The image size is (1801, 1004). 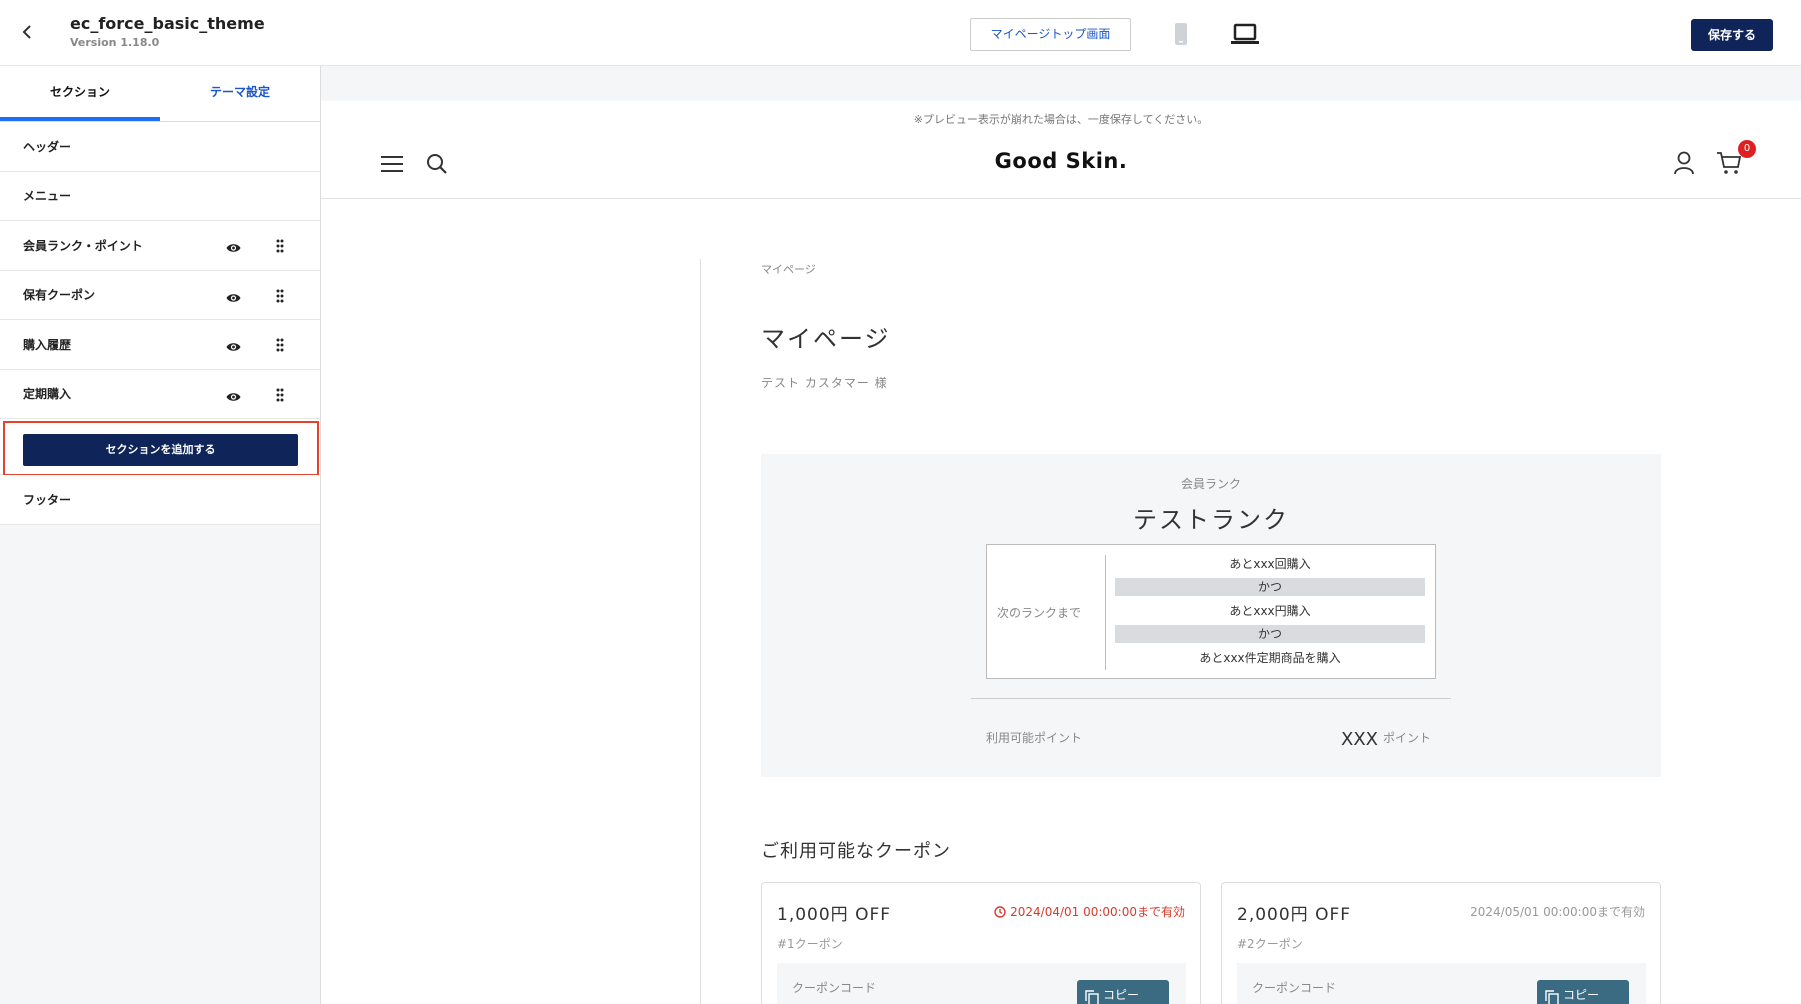 I want to click on add-section-area: セクションを追加する, so click(x=160, y=447).